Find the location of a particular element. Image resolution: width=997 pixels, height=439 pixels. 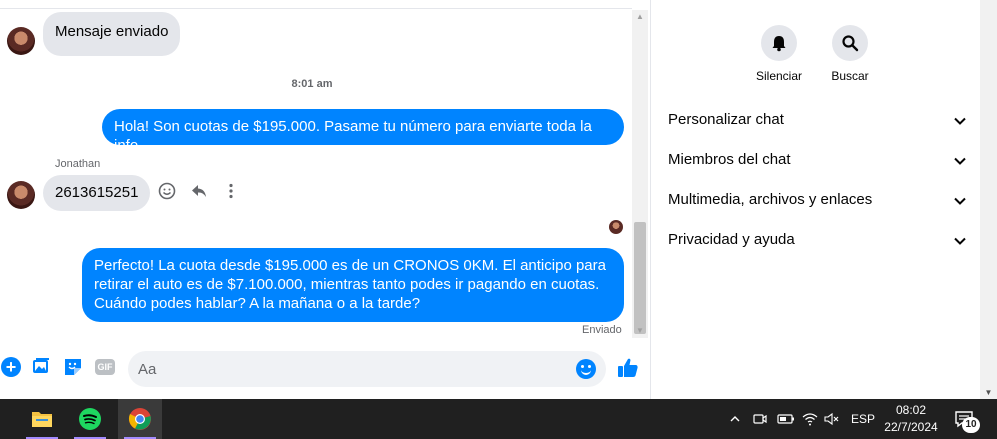

message-status: Enviado is located at coordinates (602, 330).